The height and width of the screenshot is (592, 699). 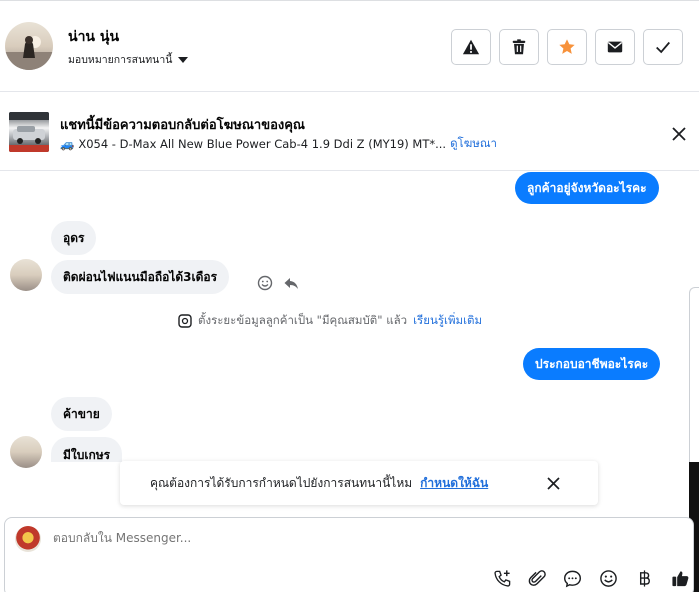 I want to click on contact-name: น่าน นุ่น, so click(x=94, y=37).